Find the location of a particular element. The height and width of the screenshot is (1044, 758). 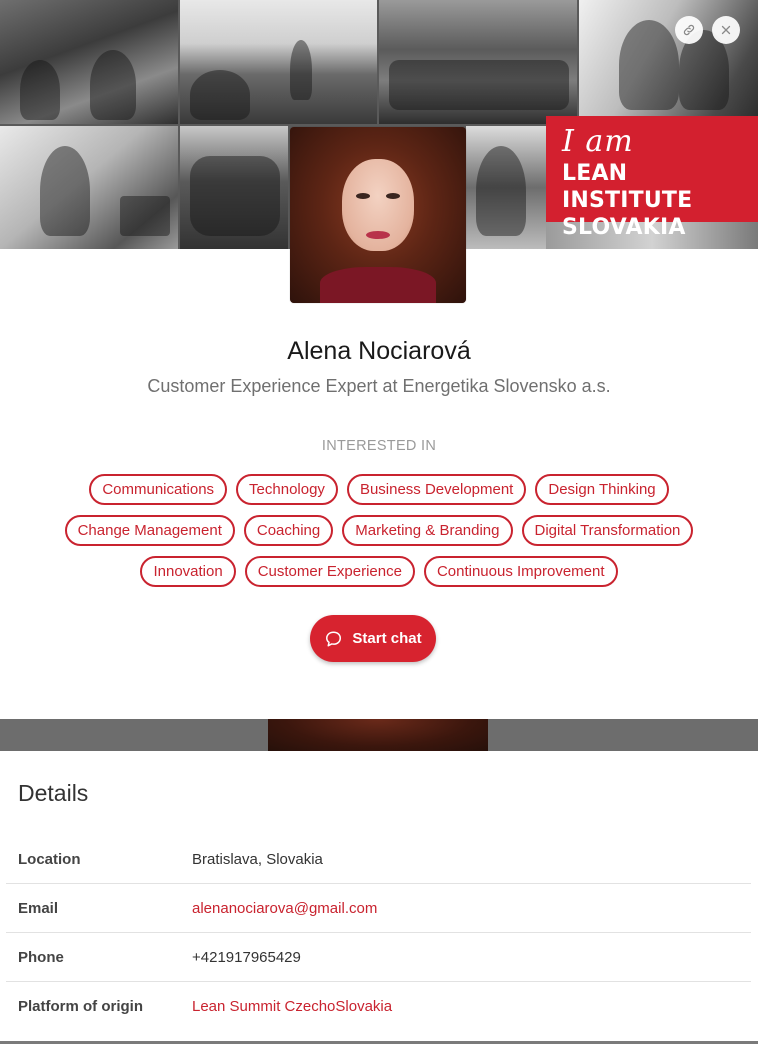

close-icon is located at coordinates (726, 30).